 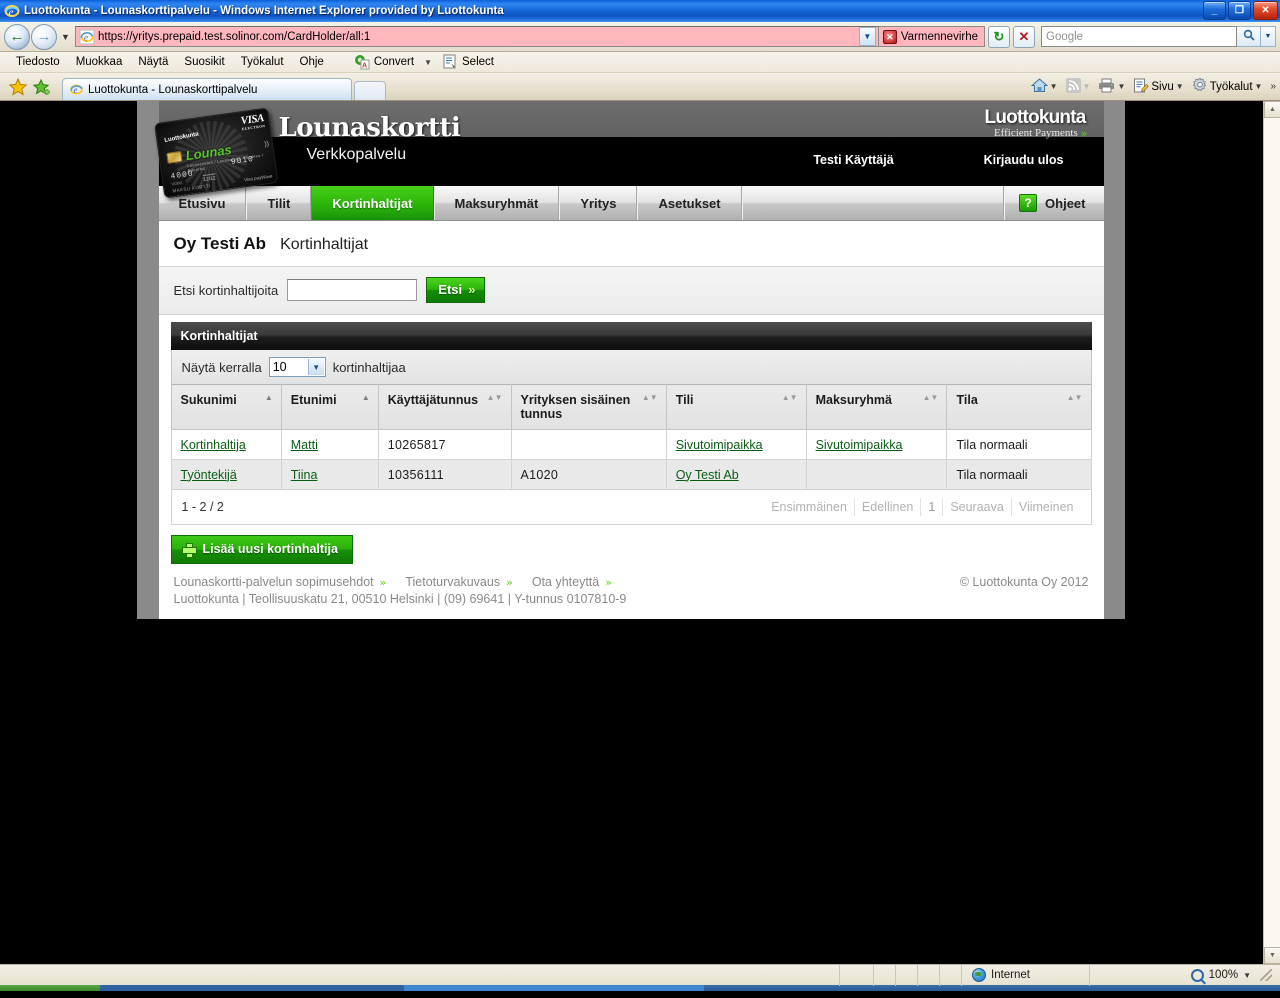 I want to click on resize-grip-icon, so click(x=1266, y=975).